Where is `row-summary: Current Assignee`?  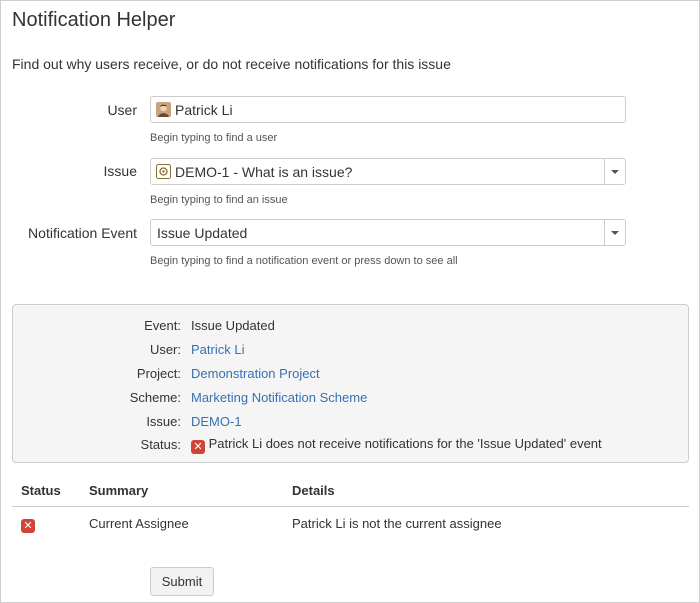 row-summary: Current Assignee is located at coordinates (139, 523).